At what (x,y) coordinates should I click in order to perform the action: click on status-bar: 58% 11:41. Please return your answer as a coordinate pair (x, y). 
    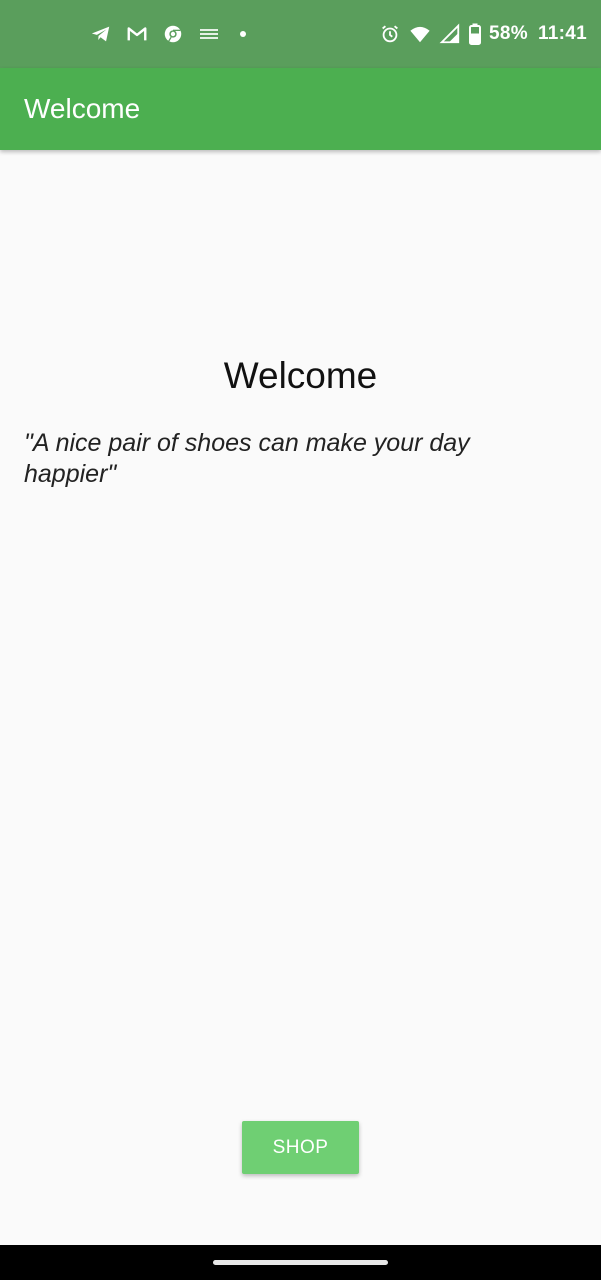
    Looking at the image, I should click on (300, 34).